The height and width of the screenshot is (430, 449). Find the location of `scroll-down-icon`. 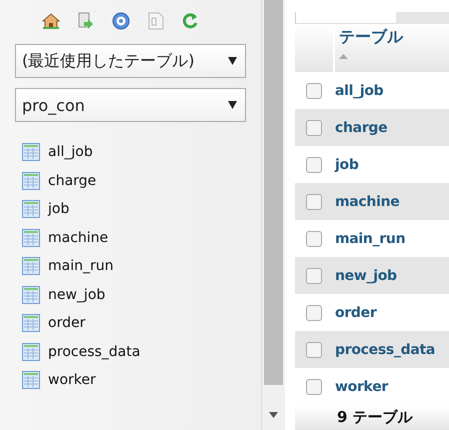

scroll-down-icon is located at coordinates (273, 415).